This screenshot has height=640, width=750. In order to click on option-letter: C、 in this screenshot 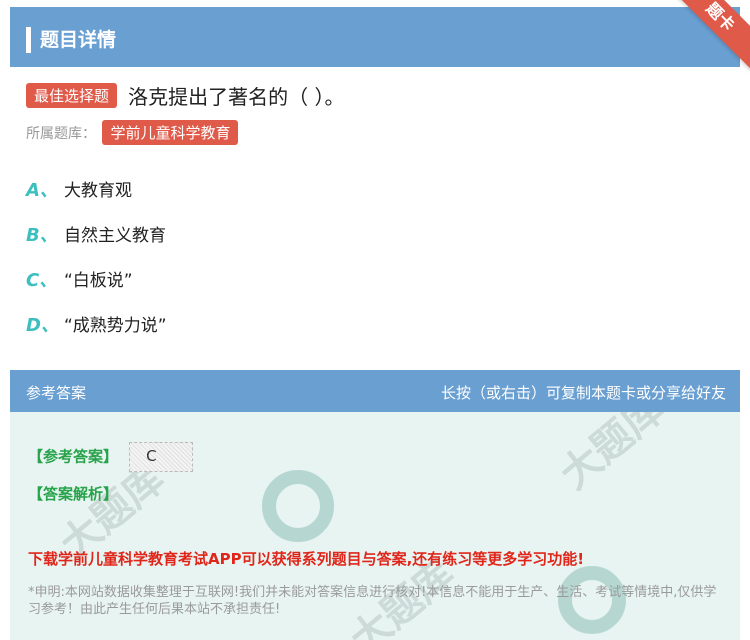, I will do `click(42, 280)`.